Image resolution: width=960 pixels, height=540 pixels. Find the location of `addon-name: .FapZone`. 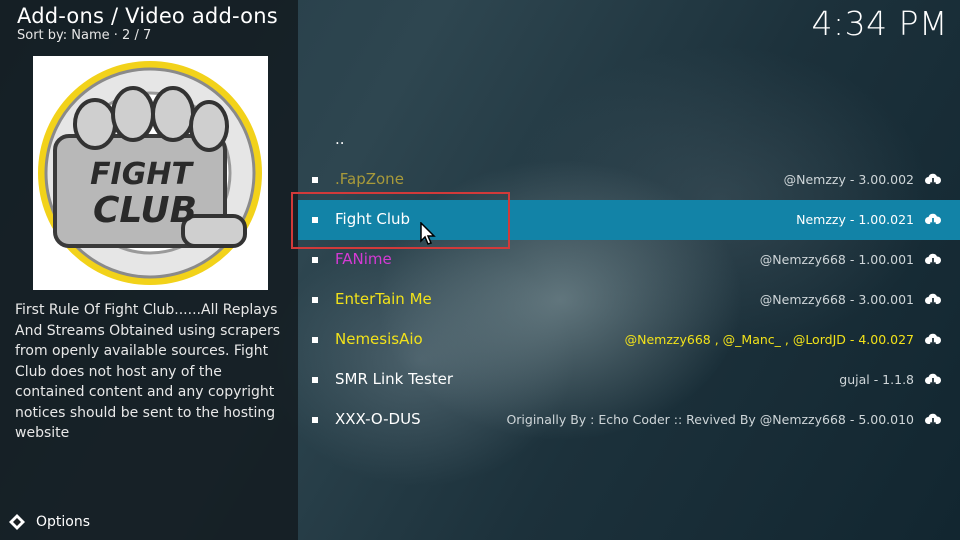

addon-name: .FapZone is located at coordinates (369, 179).